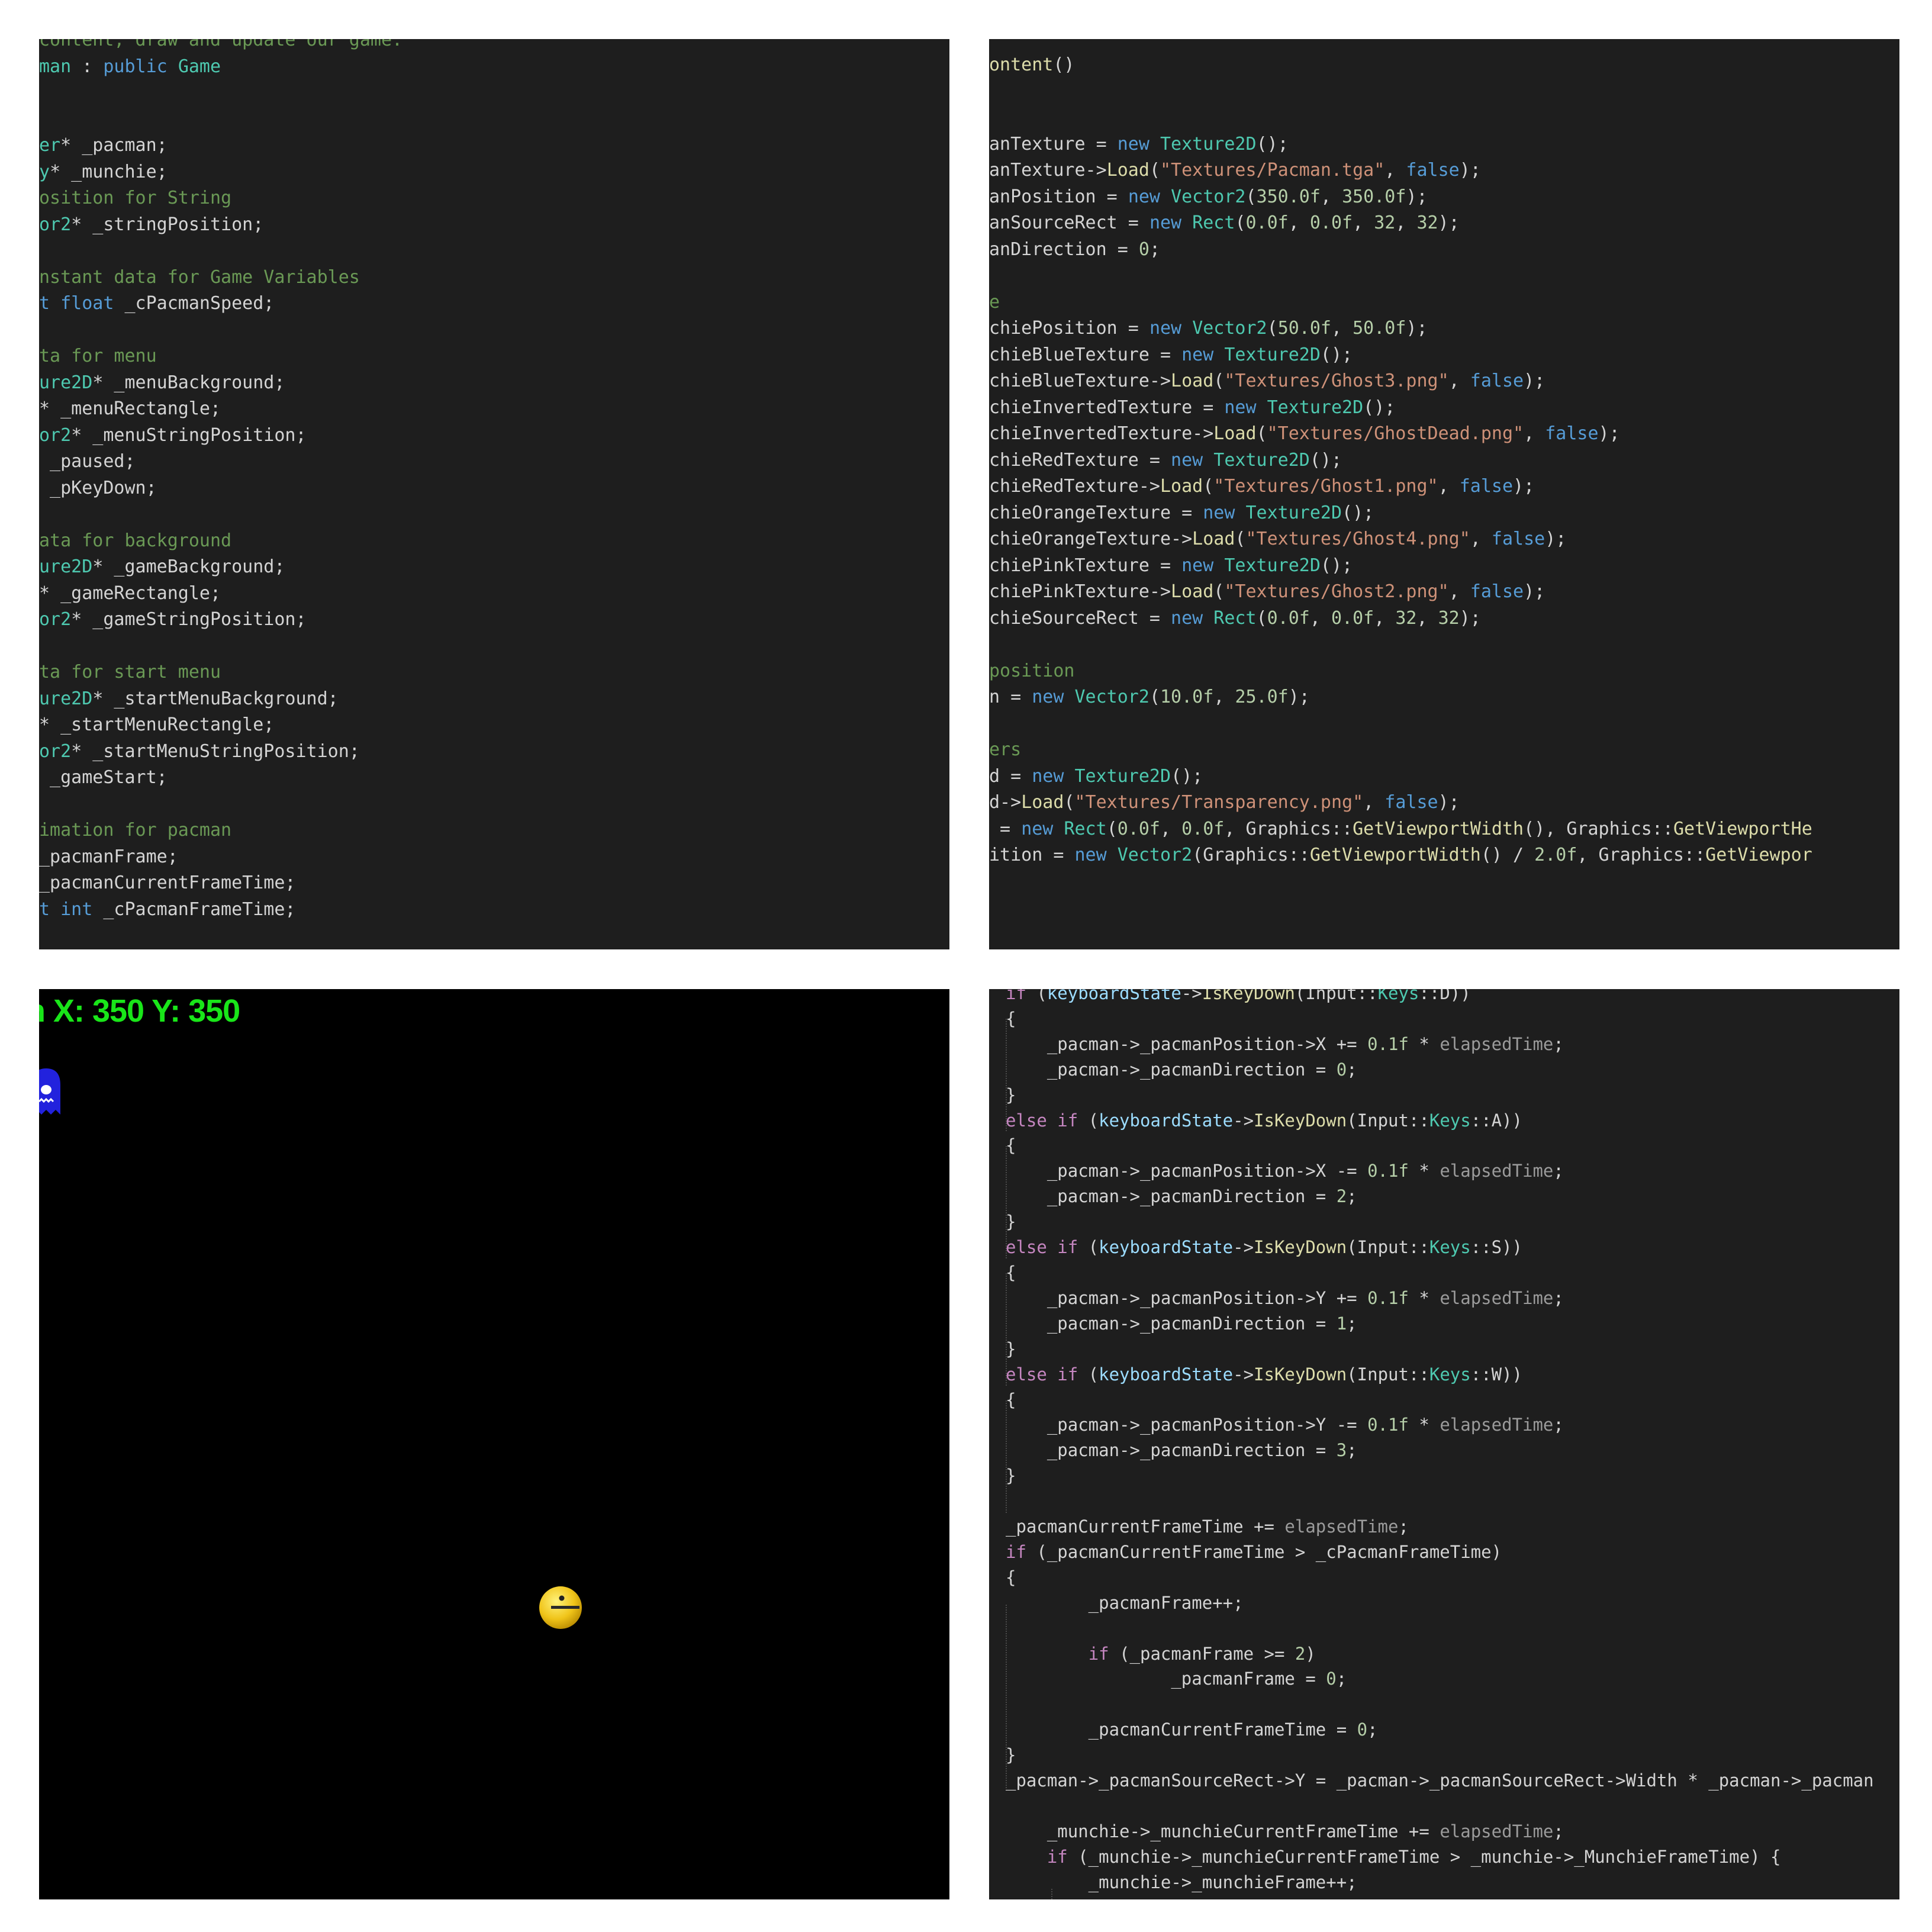  Describe the element at coordinates (1336, 591) in the screenshot. I see `code-token: "Textures/Ghost2.png"` at that location.